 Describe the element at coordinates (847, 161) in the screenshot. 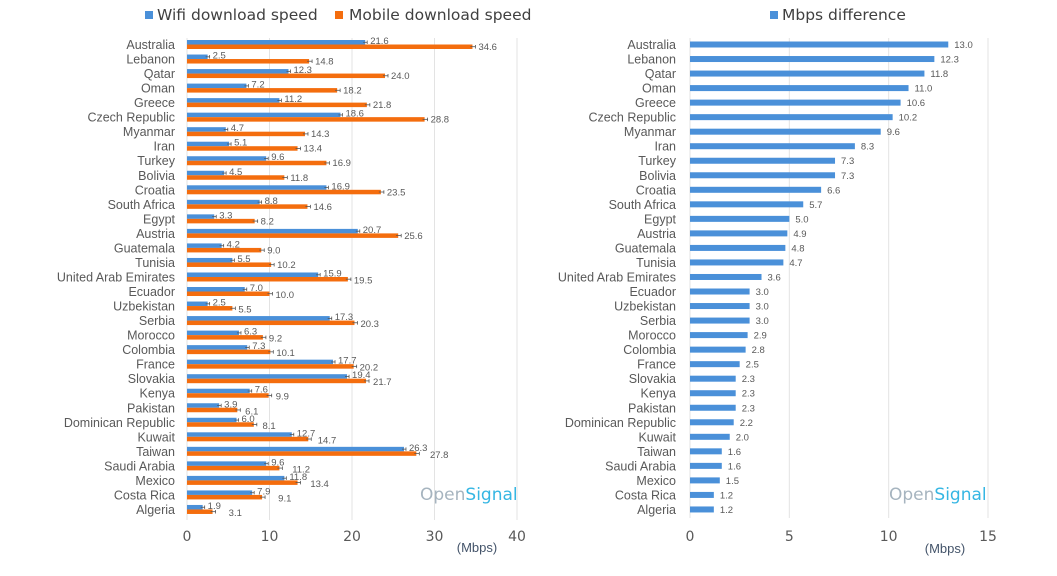

I see `data-label-difference: 7.3` at that location.